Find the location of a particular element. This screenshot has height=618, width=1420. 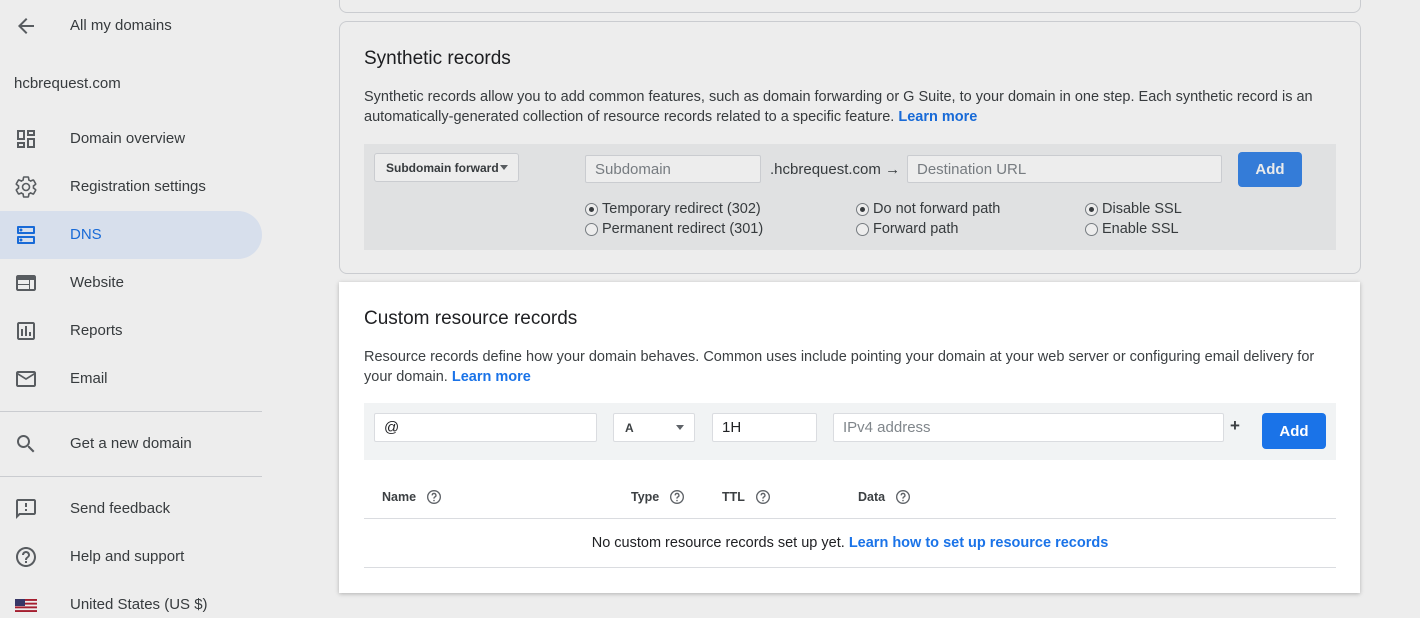

radio-temporary-redirect: Temporary redirect (302) is located at coordinates (673, 209).